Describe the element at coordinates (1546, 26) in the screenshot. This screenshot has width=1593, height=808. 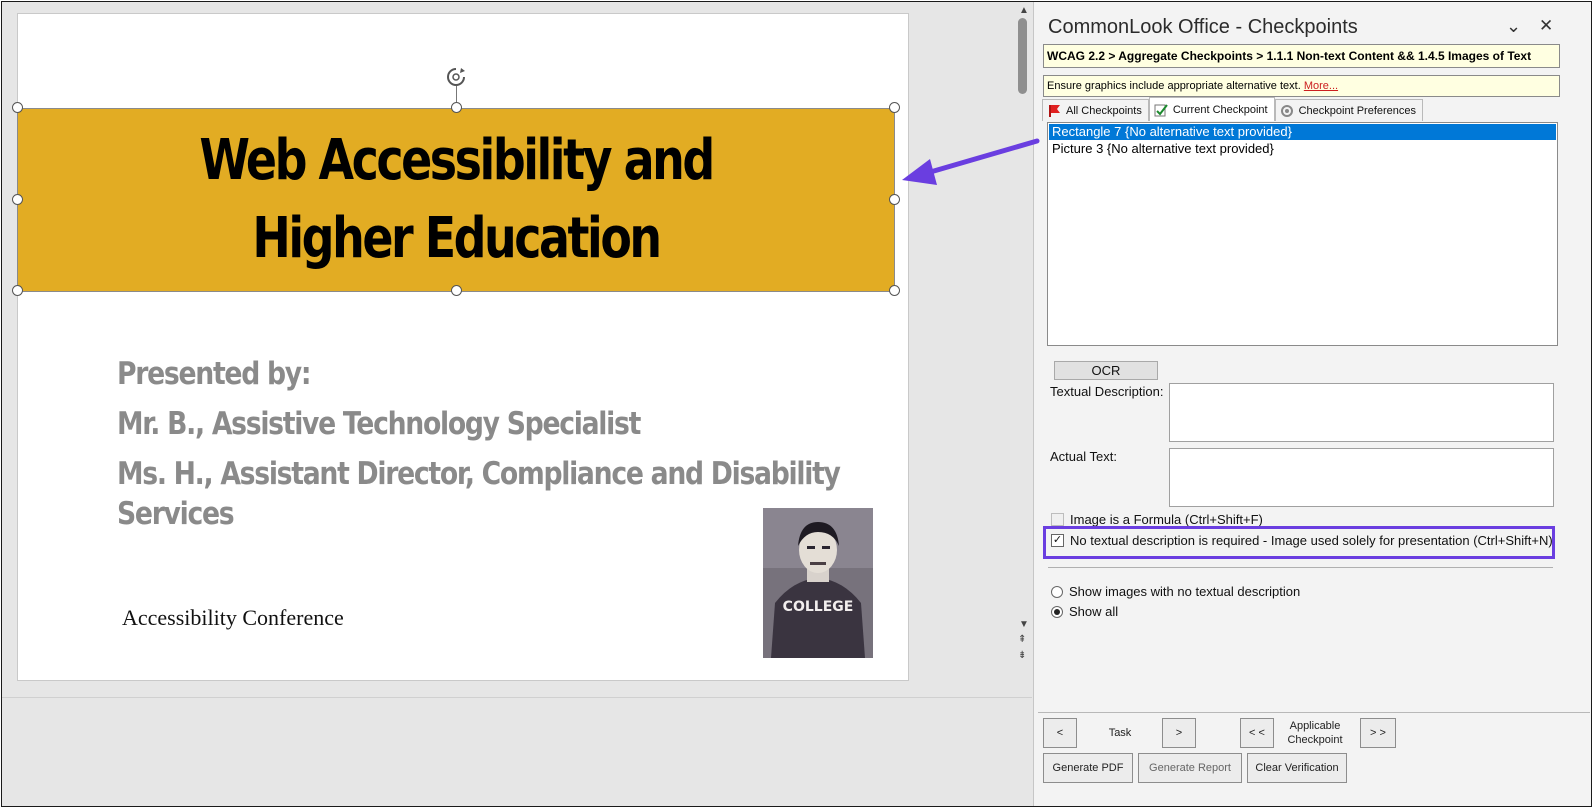
I see `close-icon: ✕` at that location.